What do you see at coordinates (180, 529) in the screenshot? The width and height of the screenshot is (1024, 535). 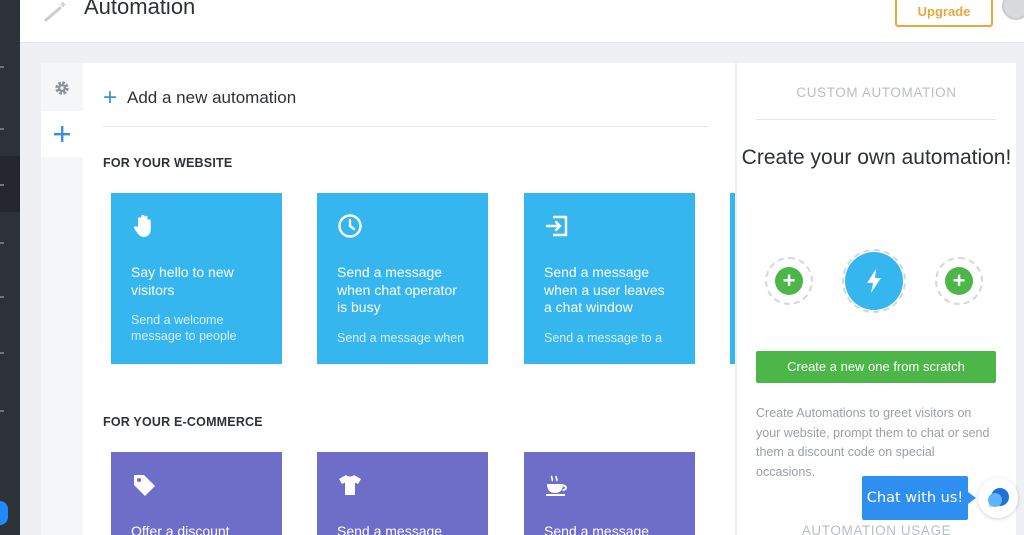 I see `card-title: Offer a discount` at bounding box center [180, 529].